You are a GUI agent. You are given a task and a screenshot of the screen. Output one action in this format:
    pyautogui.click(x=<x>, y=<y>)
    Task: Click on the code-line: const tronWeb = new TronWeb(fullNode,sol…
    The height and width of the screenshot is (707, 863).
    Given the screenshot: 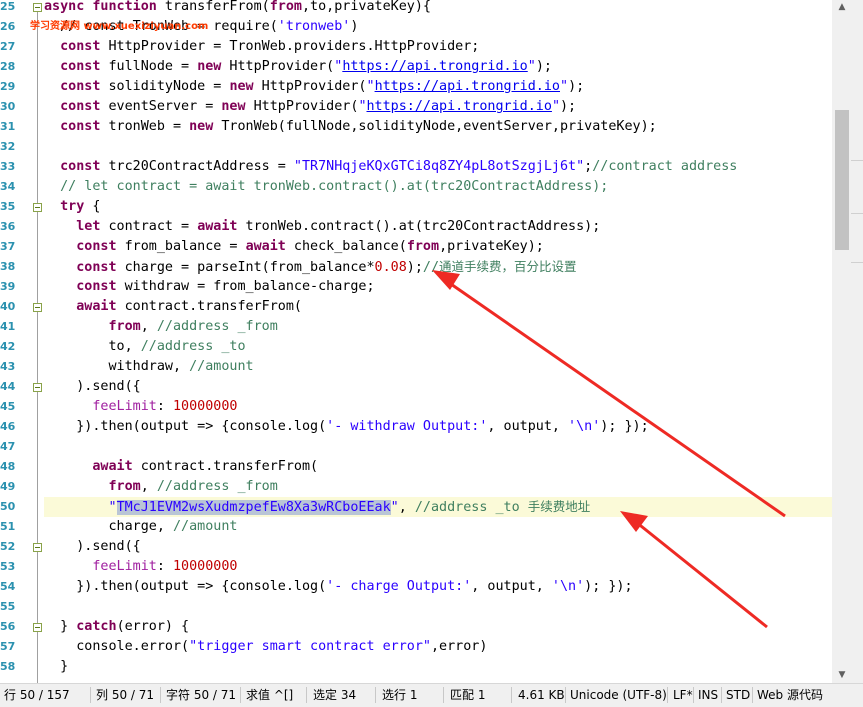 What is the action you would take?
    pyautogui.click(x=438, y=127)
    